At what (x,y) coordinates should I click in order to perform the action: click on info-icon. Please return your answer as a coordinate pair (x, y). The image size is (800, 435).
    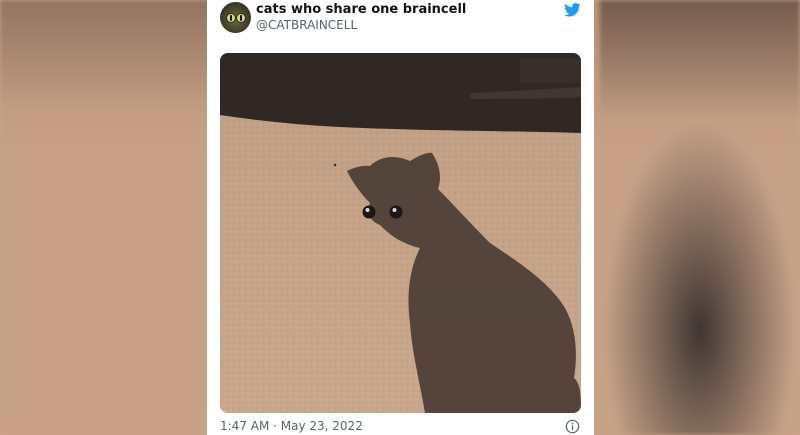
    Looking at the image, I should click on (572, 426).